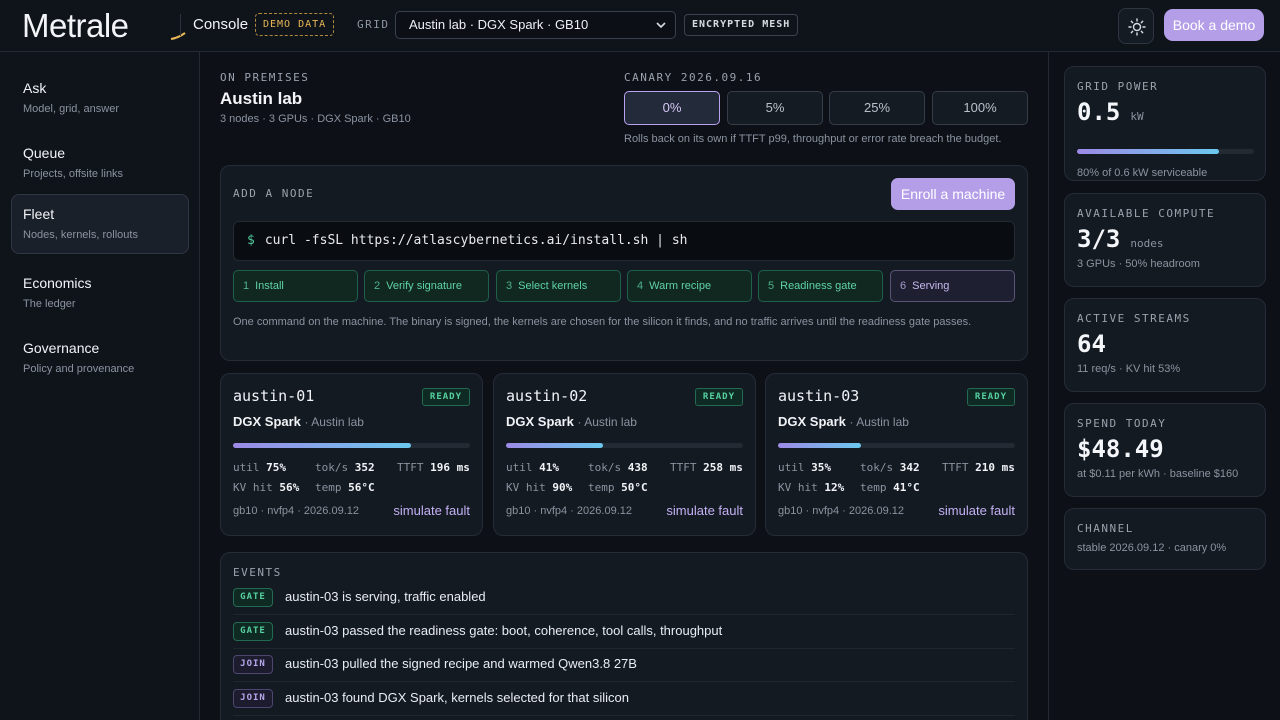  Describe the element at coordinates (640, 286) in the screenshot. I see `step-number: 4` at that location.